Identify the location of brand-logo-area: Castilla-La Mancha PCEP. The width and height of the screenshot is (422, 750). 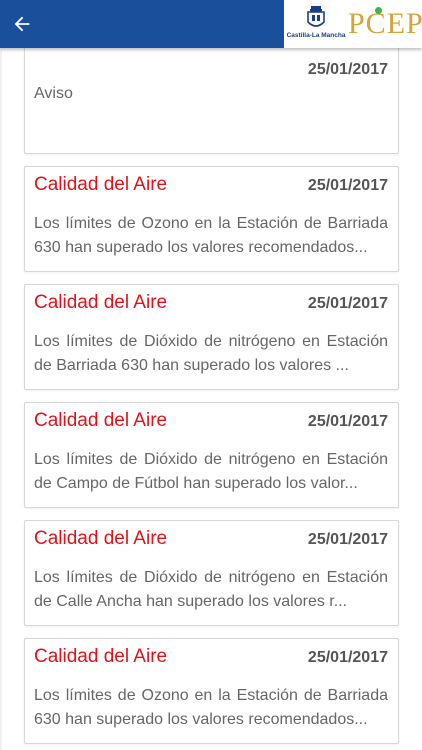
(353, 24).